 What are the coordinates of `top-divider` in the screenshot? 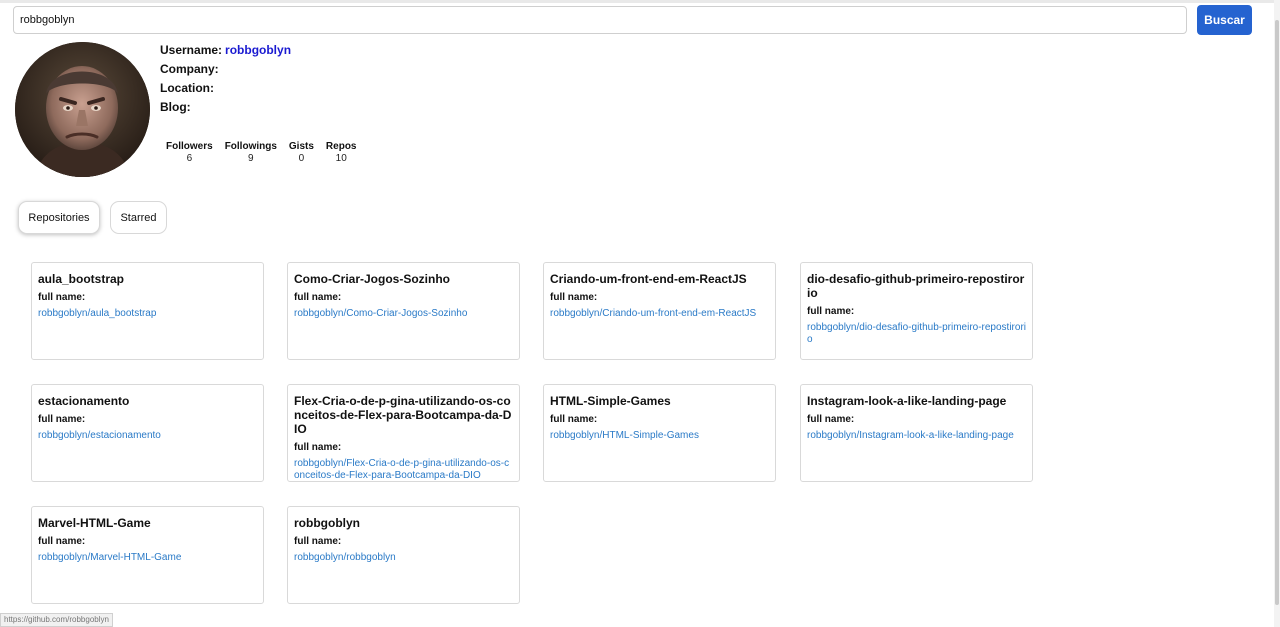 It's located at (640, 1).